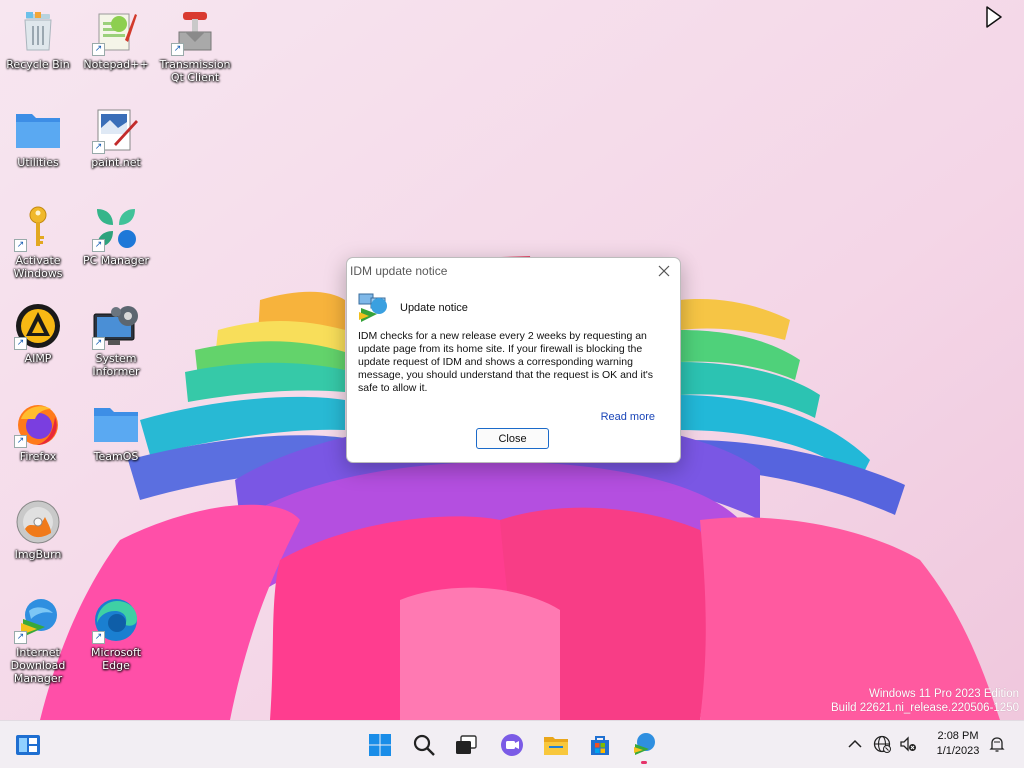  I want to click on desktop-icon-system-informer: ↗ System Informer, so click(116, 340).